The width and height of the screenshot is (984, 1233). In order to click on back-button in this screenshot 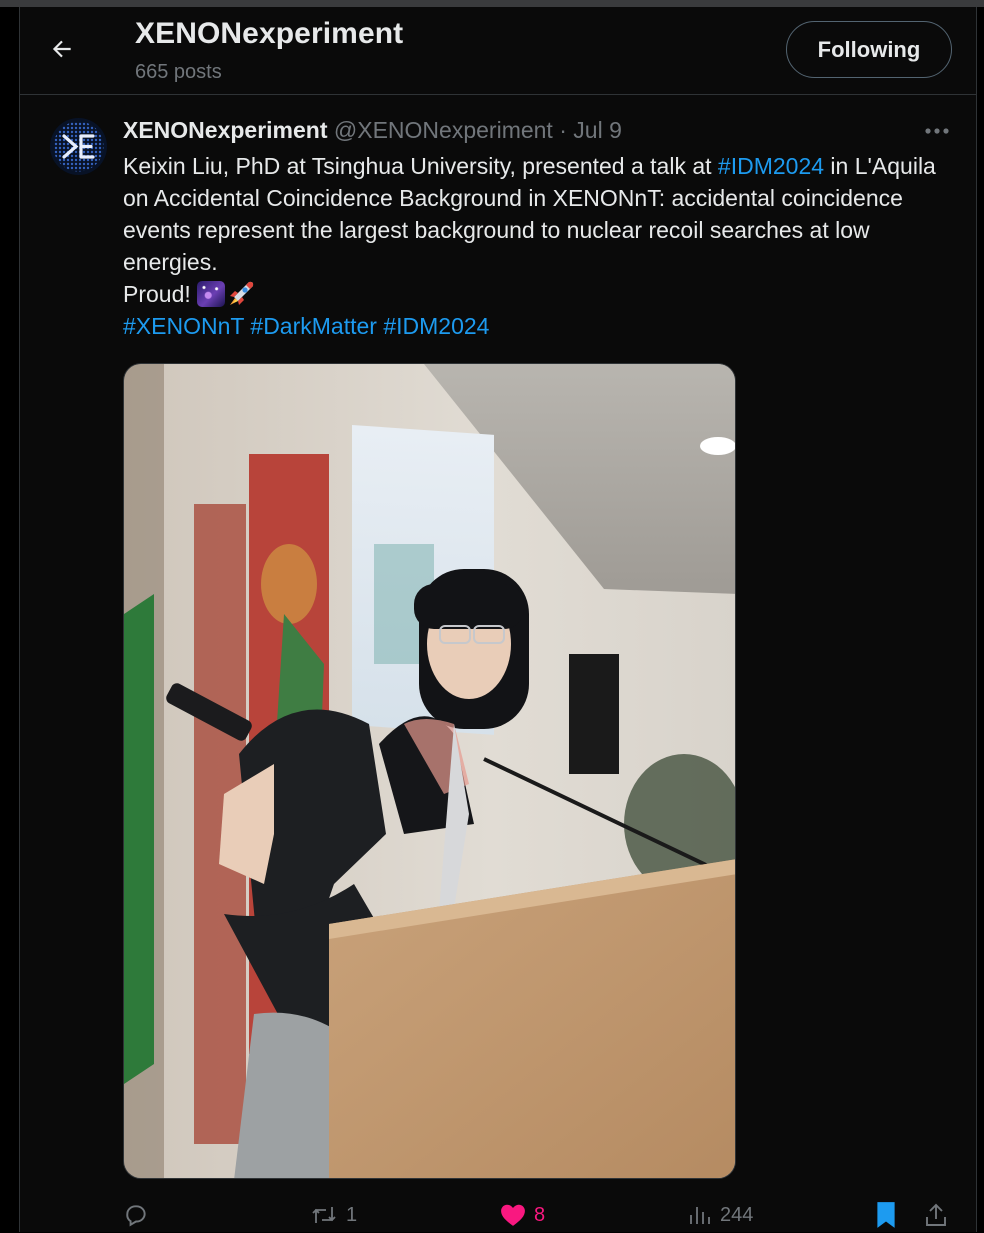, I will do `click(62, 49)`.